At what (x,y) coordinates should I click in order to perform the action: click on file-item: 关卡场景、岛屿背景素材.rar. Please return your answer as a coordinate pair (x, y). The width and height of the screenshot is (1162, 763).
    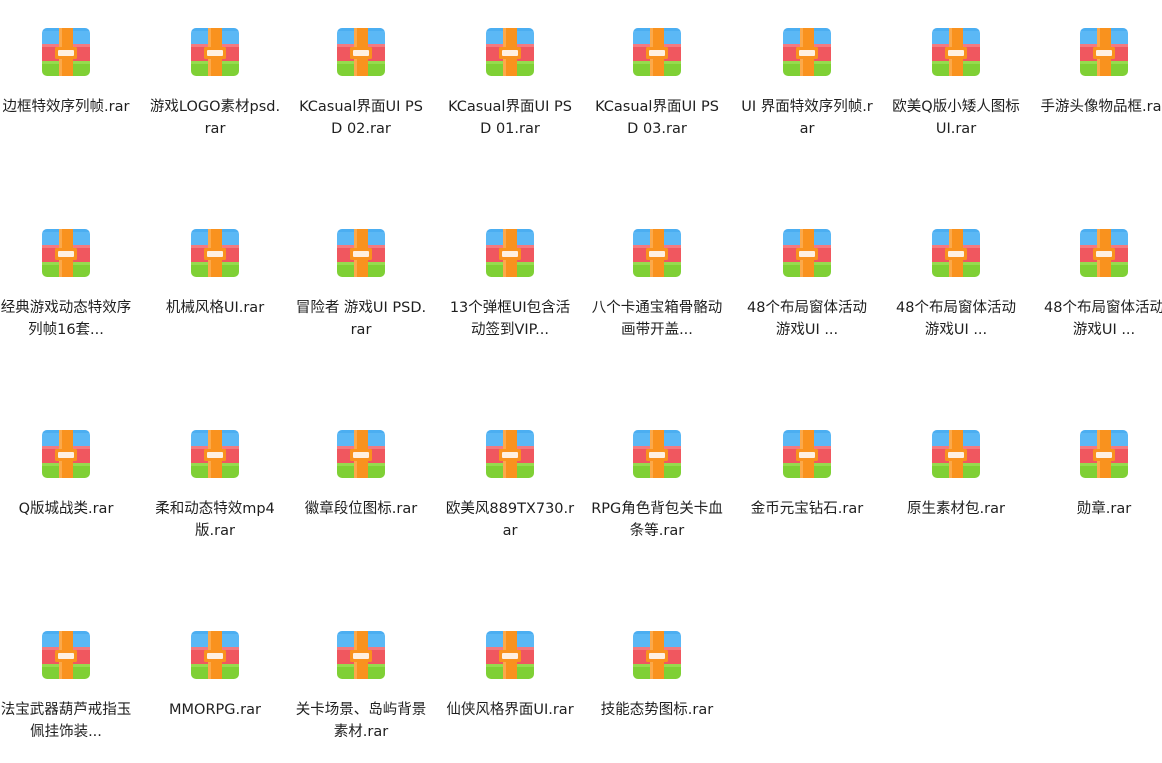
    Looking at the image, I should click on (361, 683).